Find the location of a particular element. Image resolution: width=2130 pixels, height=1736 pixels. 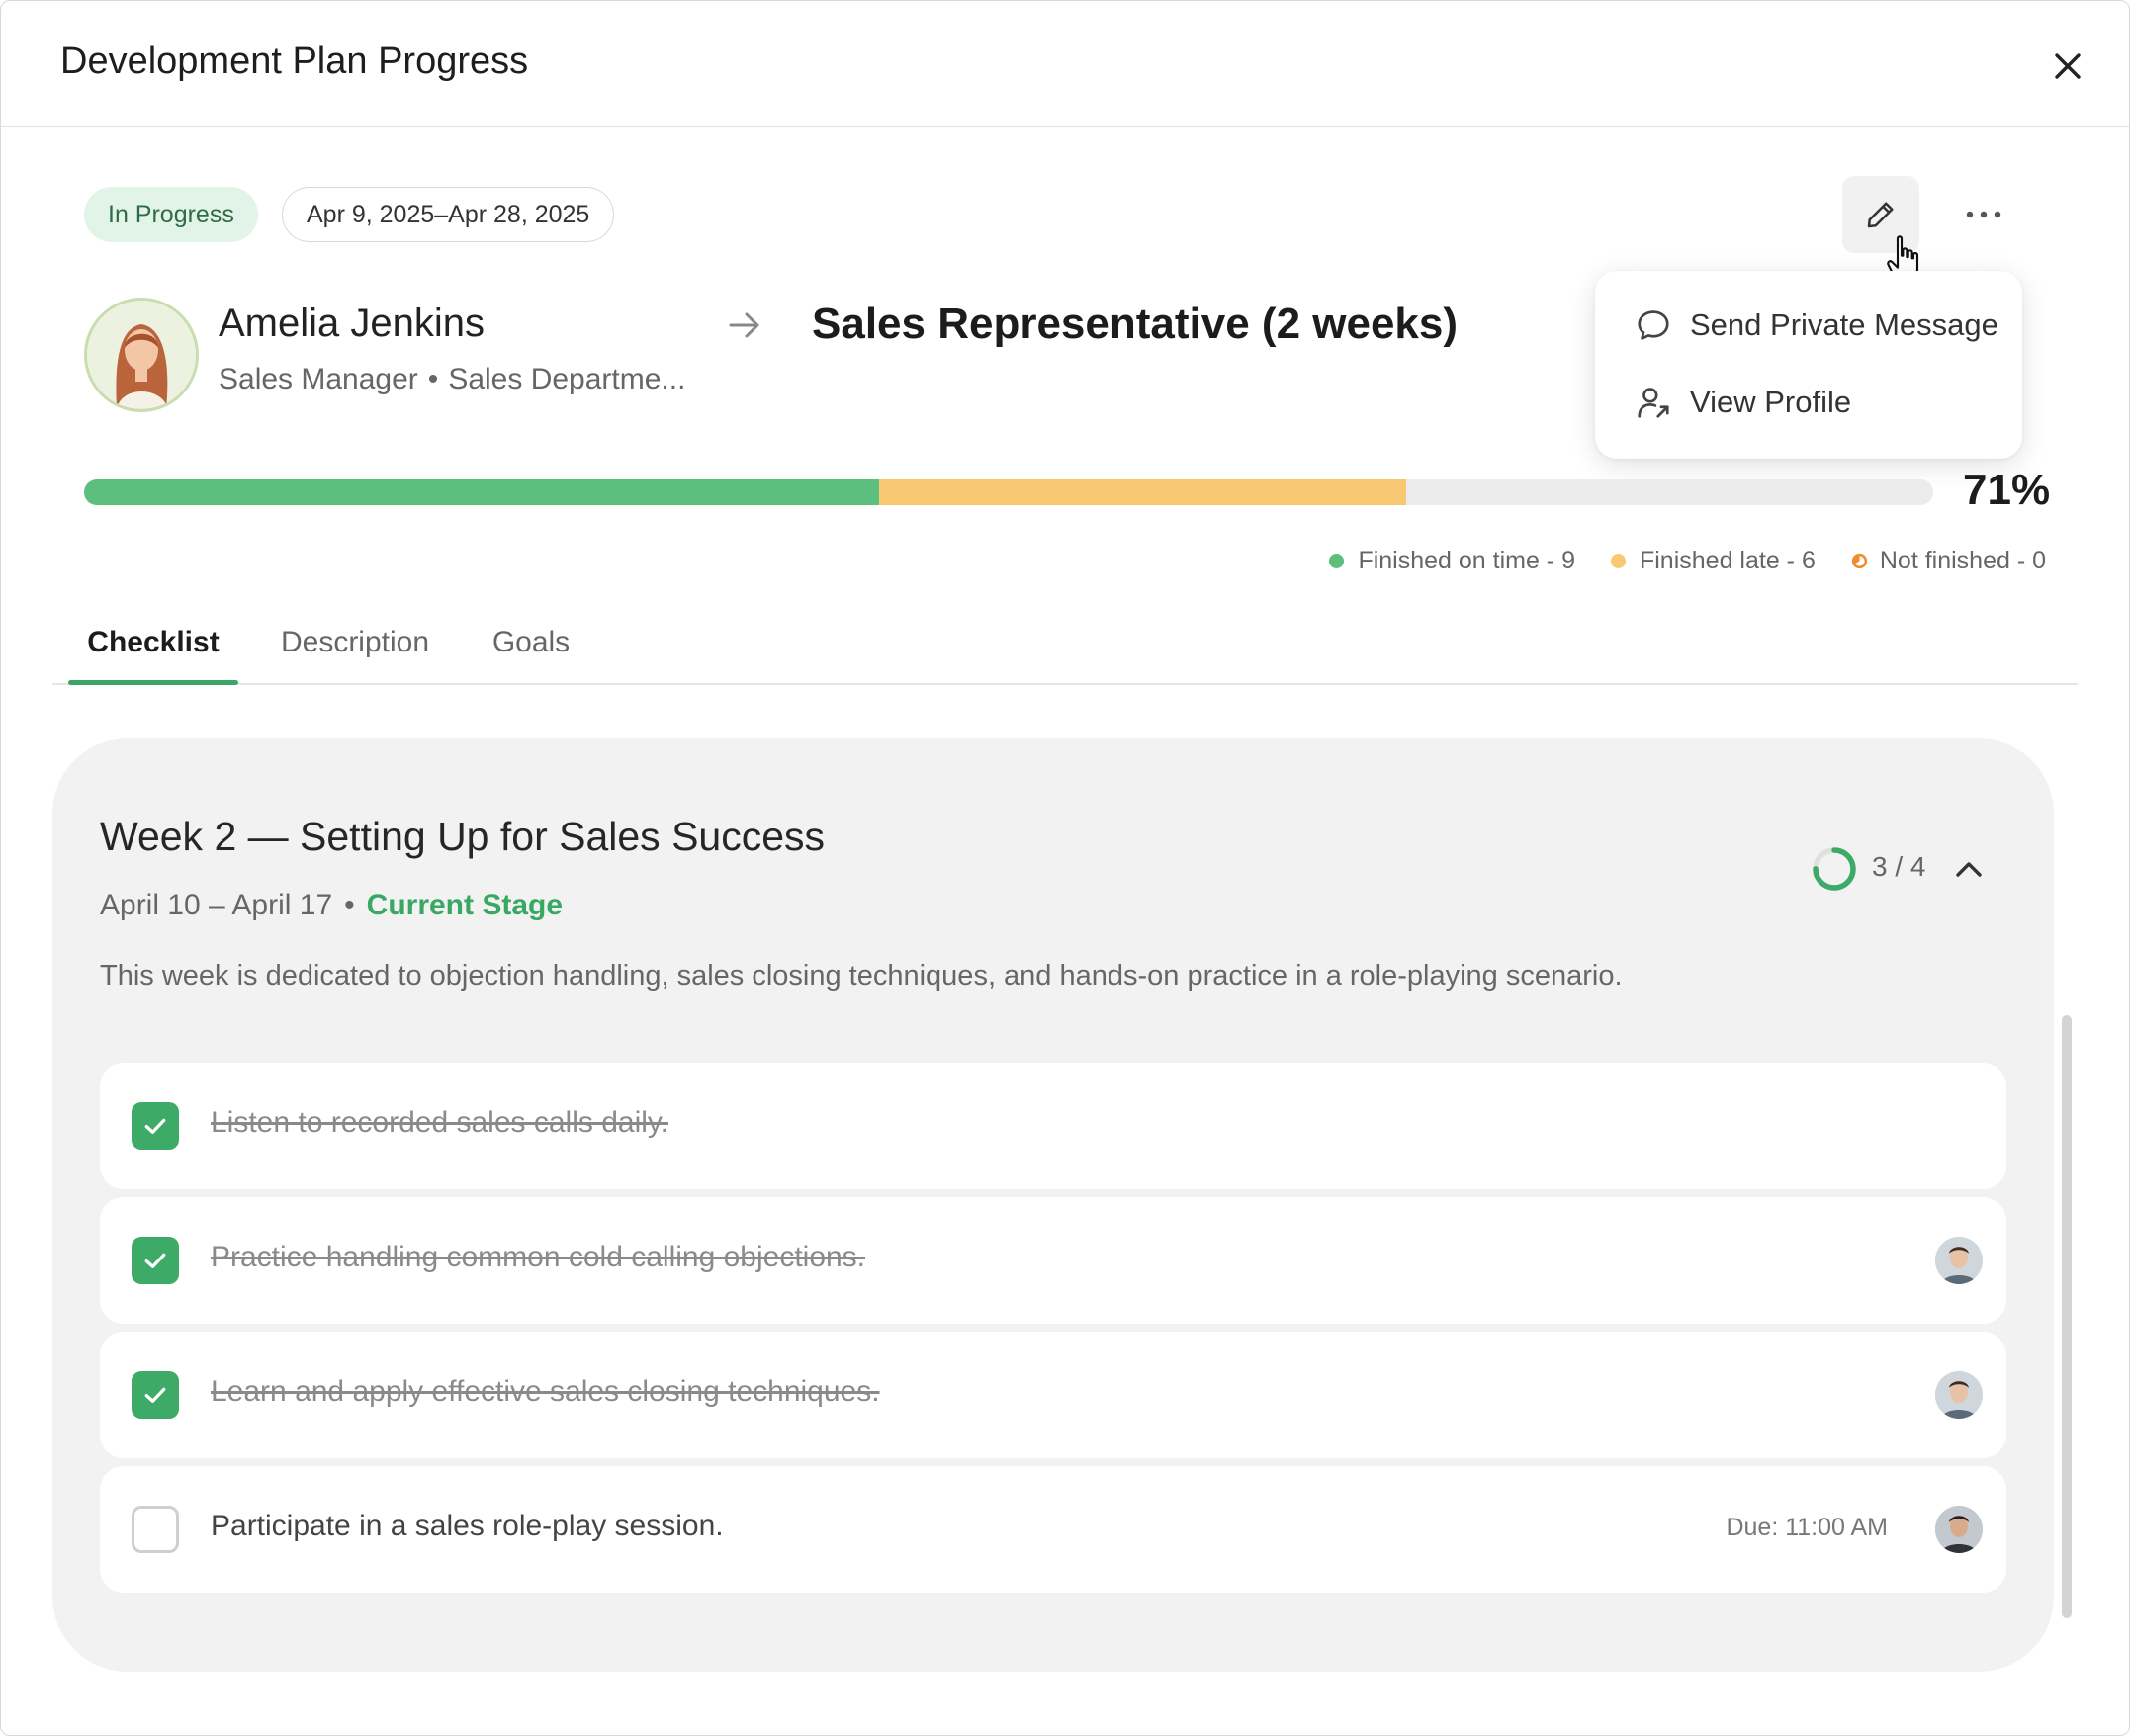

more-options-menu: Send Private Message View Profile is located at coordinates (1808, 365).